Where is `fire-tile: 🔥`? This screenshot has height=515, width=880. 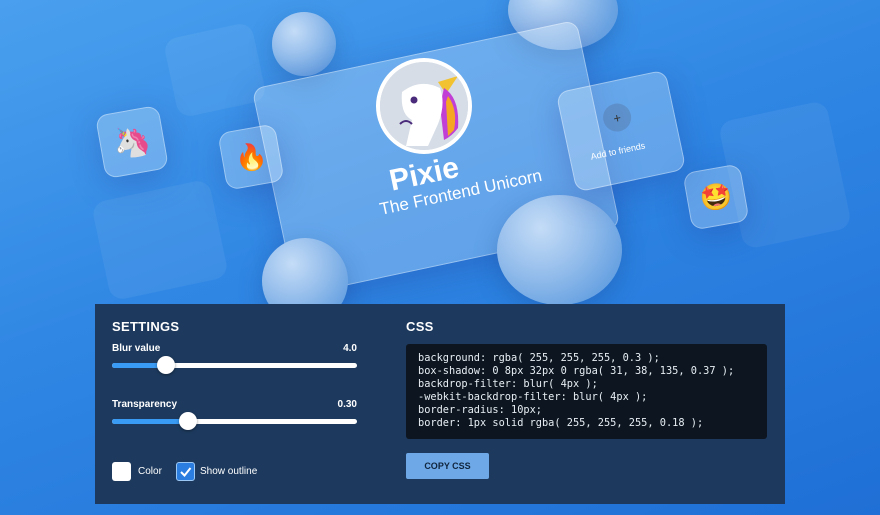
fire-tile: 🔥 is located at coordinates (251, 157).